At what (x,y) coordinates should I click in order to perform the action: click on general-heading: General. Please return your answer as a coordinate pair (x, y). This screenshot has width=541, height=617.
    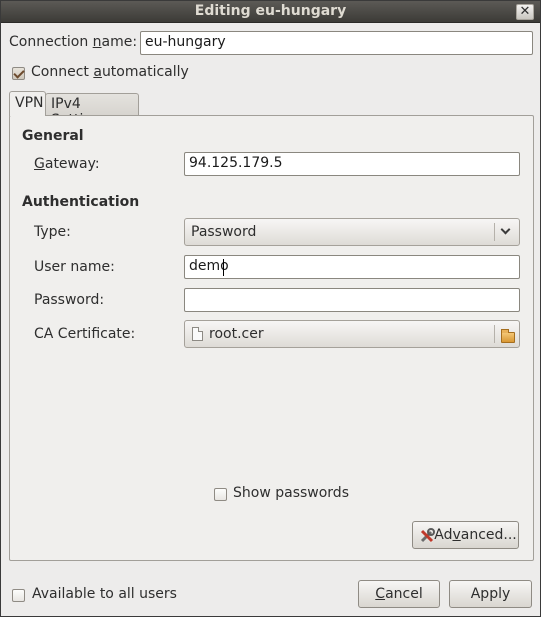
    Looking at the image, I should click on (53, 136).